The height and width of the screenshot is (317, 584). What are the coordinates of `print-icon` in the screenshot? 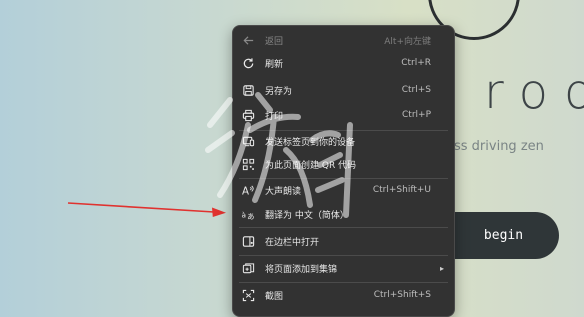 It's located at (248, 115).